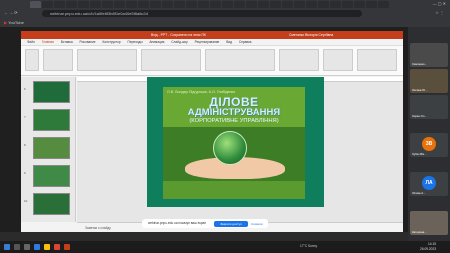 The width and height of the screenshot is (450, 253). Describe the element at coordinates (31, 42) in the screenshot. I see `ribbon-tab-file: Файл` at that location.